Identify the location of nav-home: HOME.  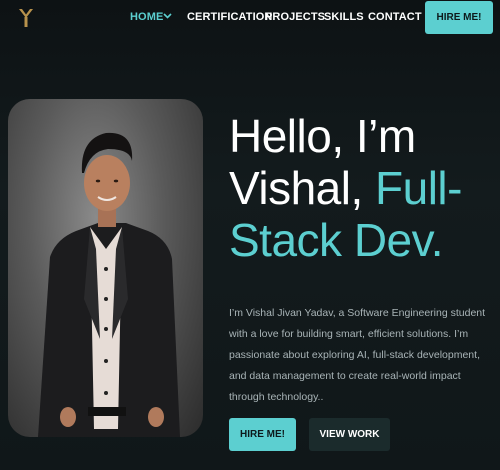
(146, 17).